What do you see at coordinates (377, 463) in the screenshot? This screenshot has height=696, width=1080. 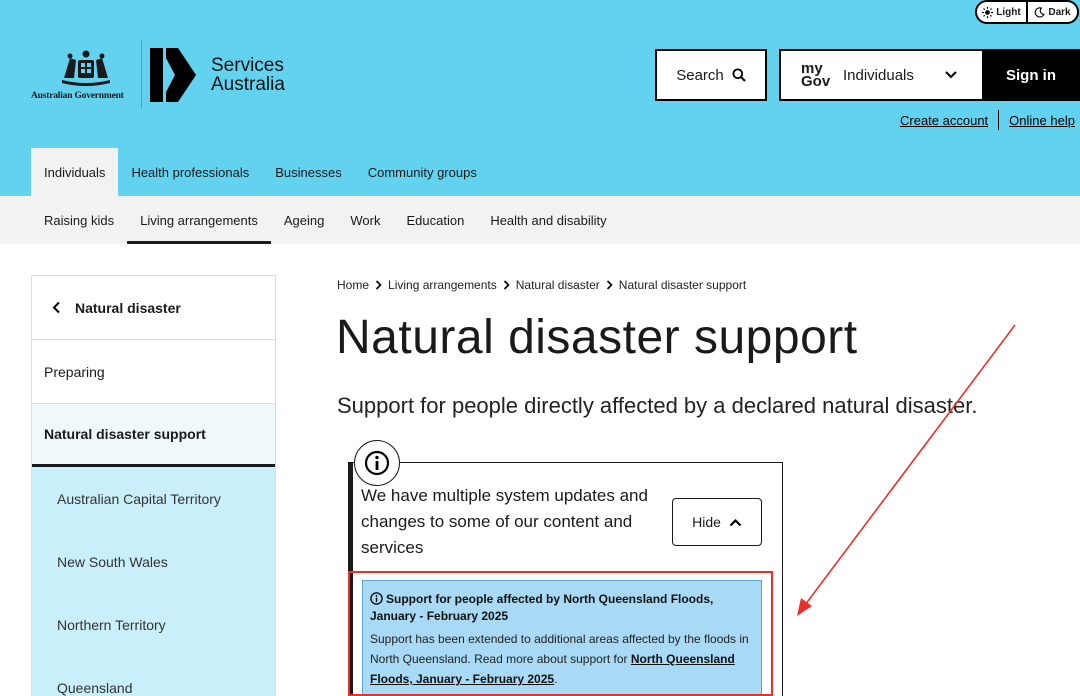 I see `info-circle-icon` at bounding box center [377, 463].